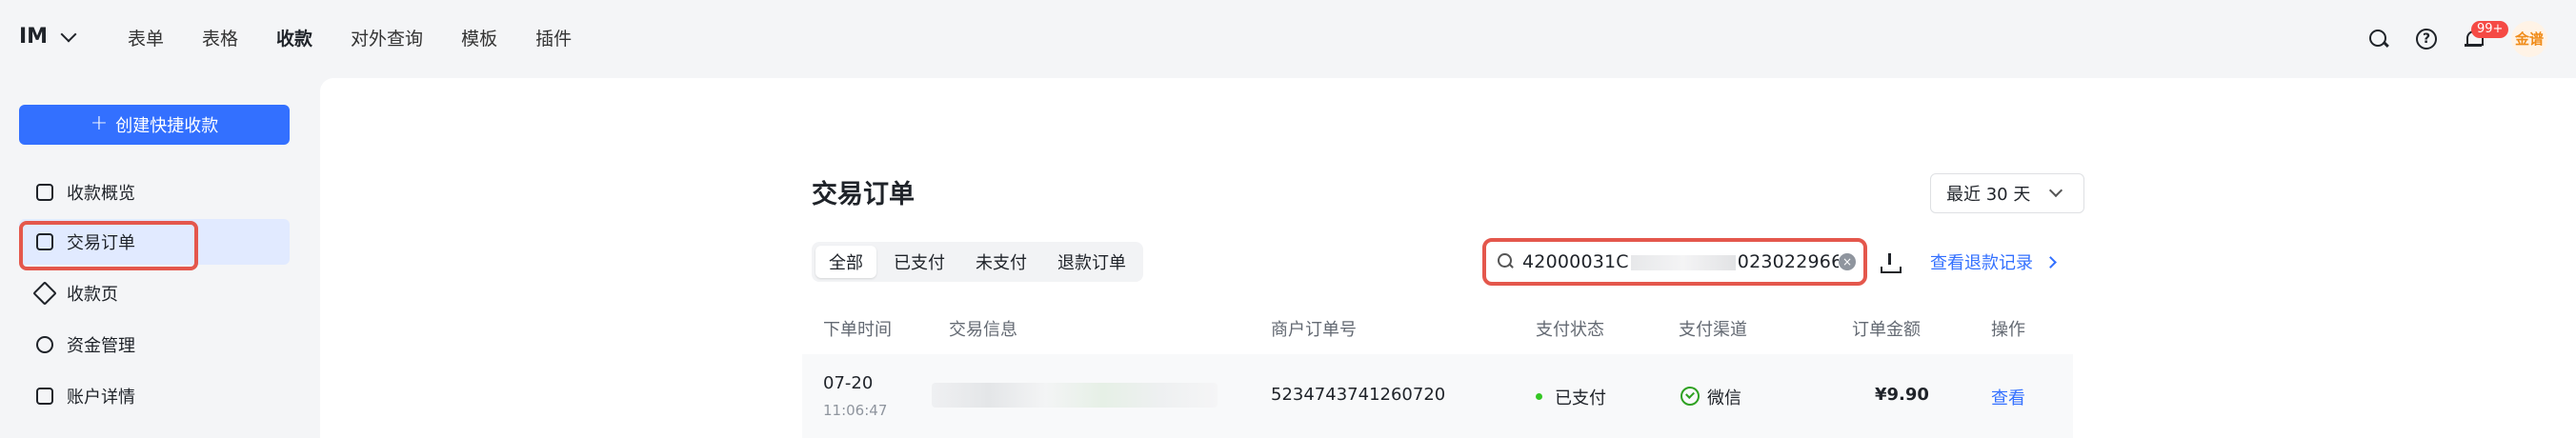 The height and width of the screenshot is (438, 2576). Describe the element at coordinates (1891, 263) in the screenshot. I see `download-icon` at that location.